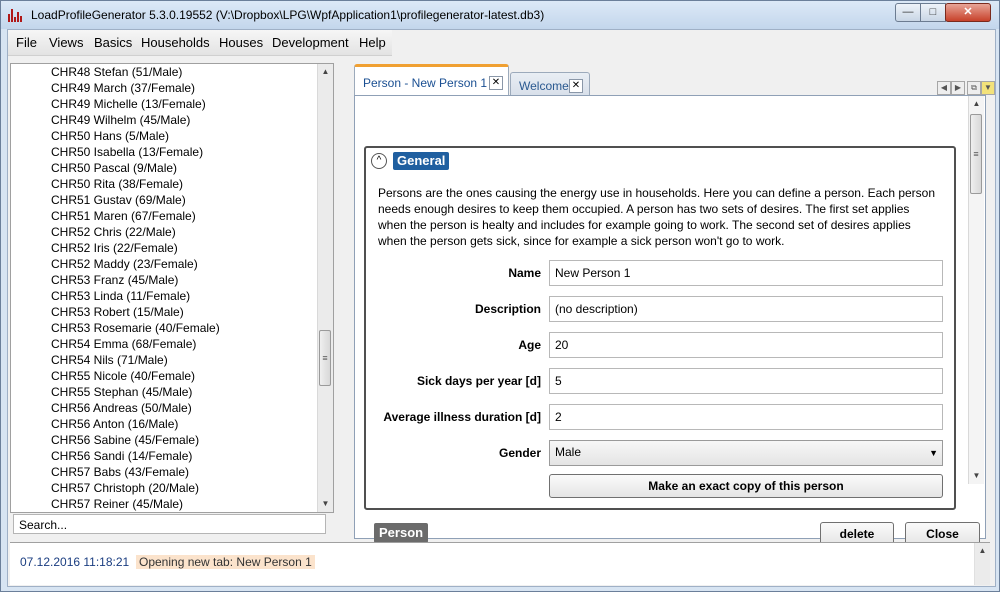 Image resolution: width=1000 pixels, height=592 pixels. Describe the element at coordinates (746, 417) in the screenshot. I see `illness-duration-field: 2` at that location.